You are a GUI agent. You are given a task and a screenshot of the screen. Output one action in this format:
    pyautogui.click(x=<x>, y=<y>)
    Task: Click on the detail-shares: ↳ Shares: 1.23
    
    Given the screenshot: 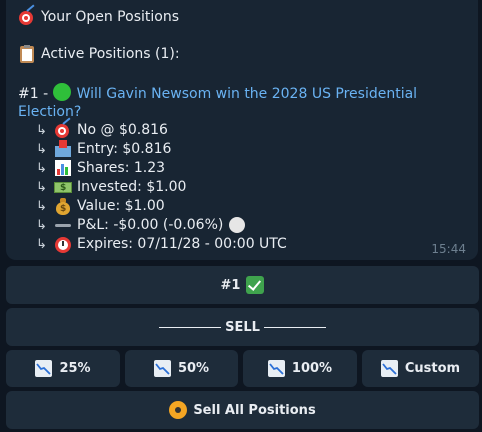 What is the action you would take?
    pyautogui.click(x=100, y=168)
    